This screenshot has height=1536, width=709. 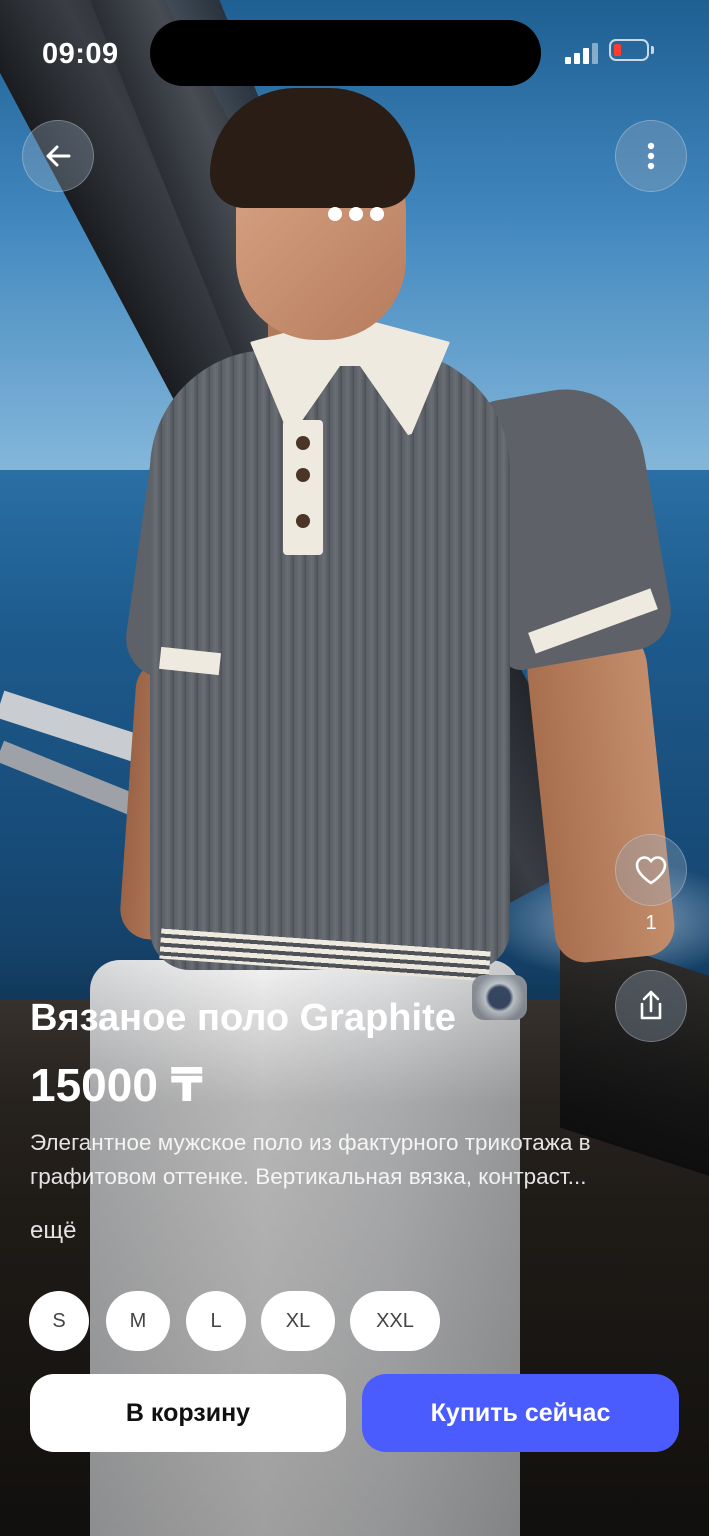 What do you see at coordinates (582, 53) in the screenshot?
I see `cellular-signal-icon` at bounding box center [582, 53].